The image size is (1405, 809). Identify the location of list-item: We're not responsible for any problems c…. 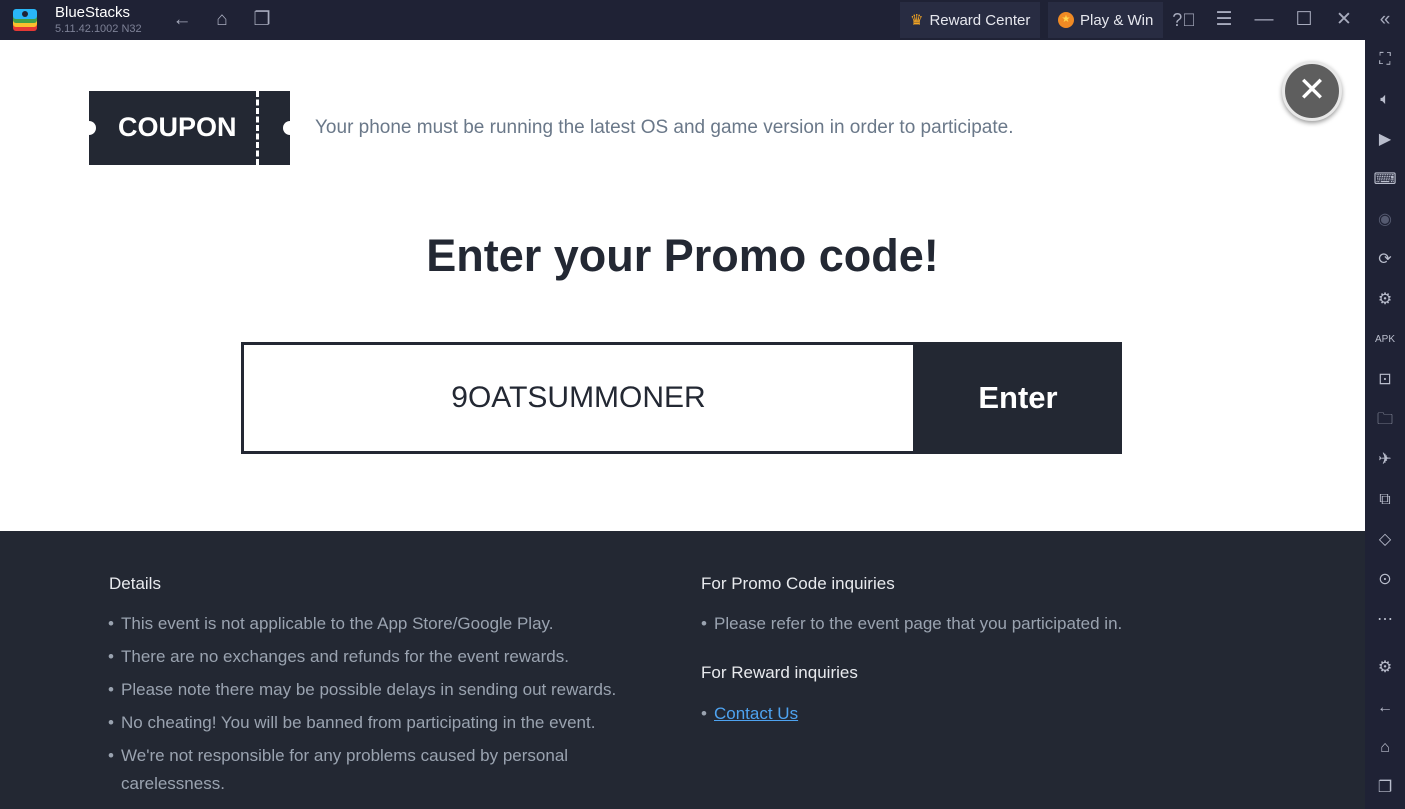
(358, 768).